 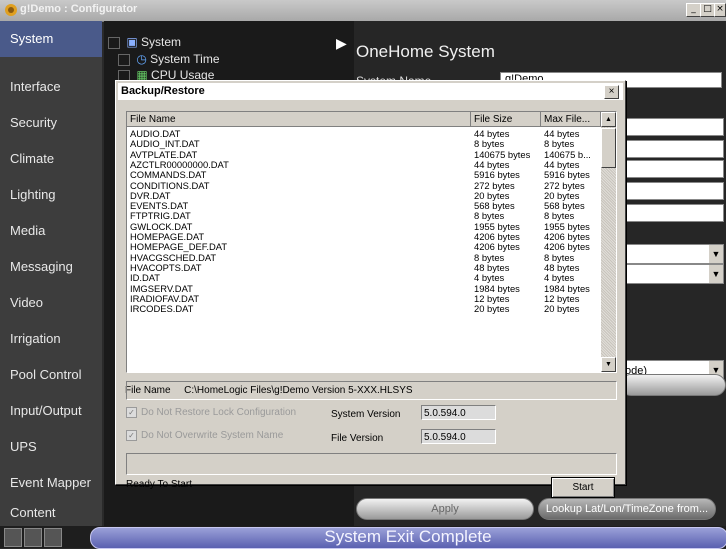 I want to click on table-row: HOMEPAGE_DEF.DAT 4206 bytes 4206 bytes, so click(x=364, y=247).